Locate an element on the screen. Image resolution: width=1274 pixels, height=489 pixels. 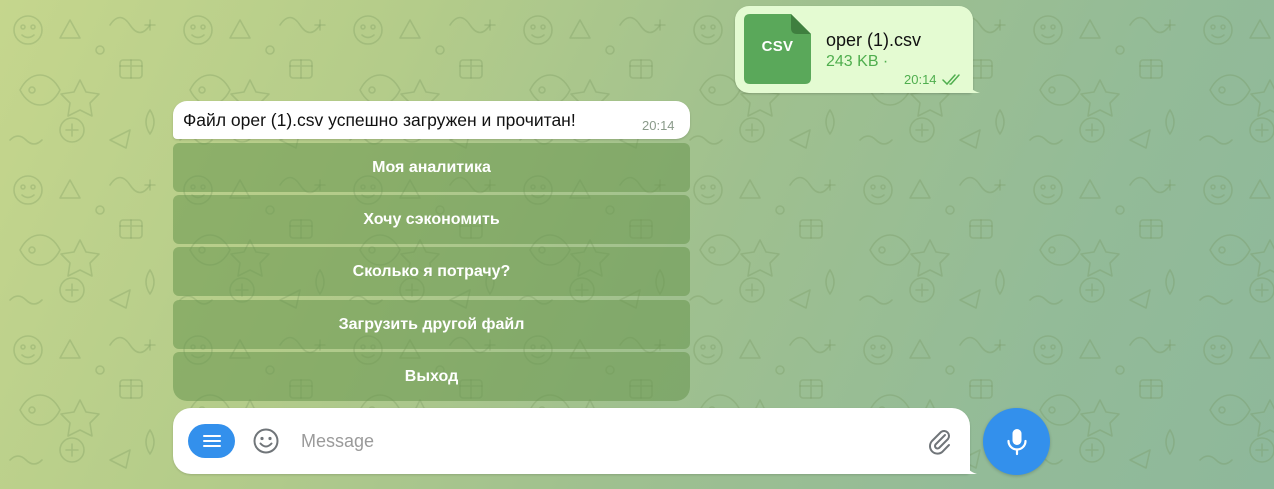
inline-button-upload-another-file: Загрузить другой файл is located at coordinates (431, 324).